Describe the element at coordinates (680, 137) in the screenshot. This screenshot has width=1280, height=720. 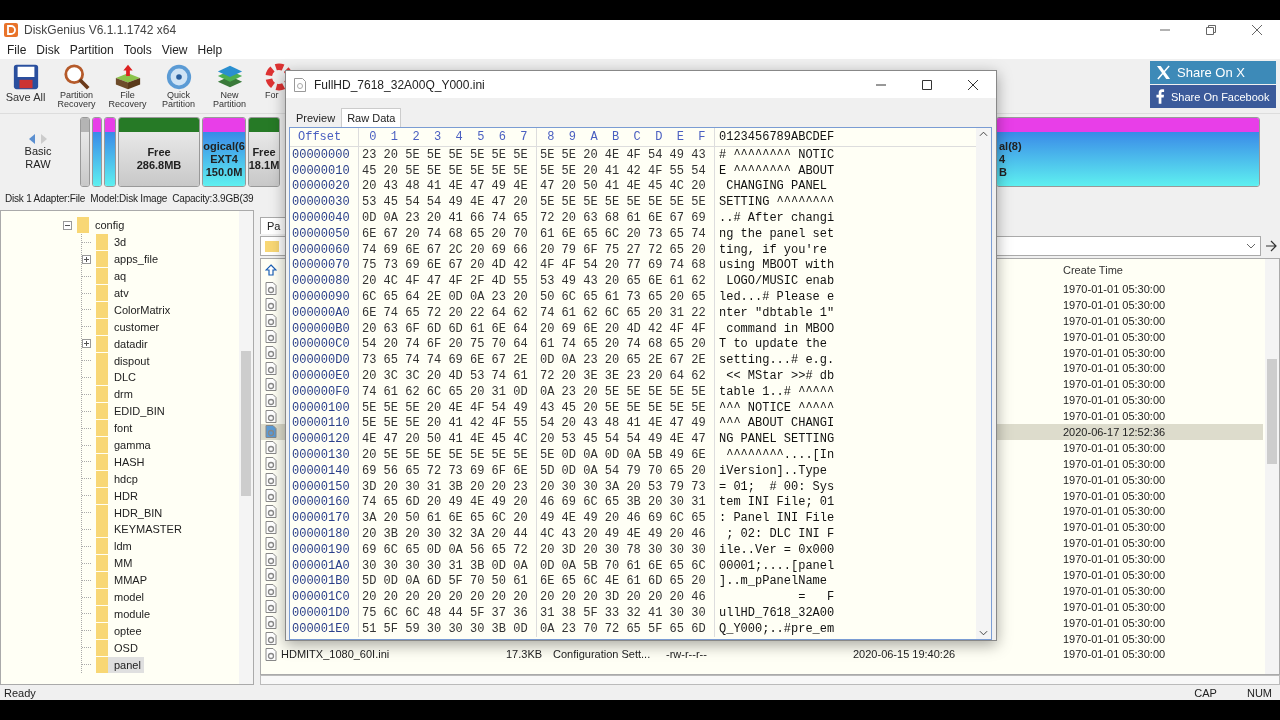
I see `column-header: E` at that location.